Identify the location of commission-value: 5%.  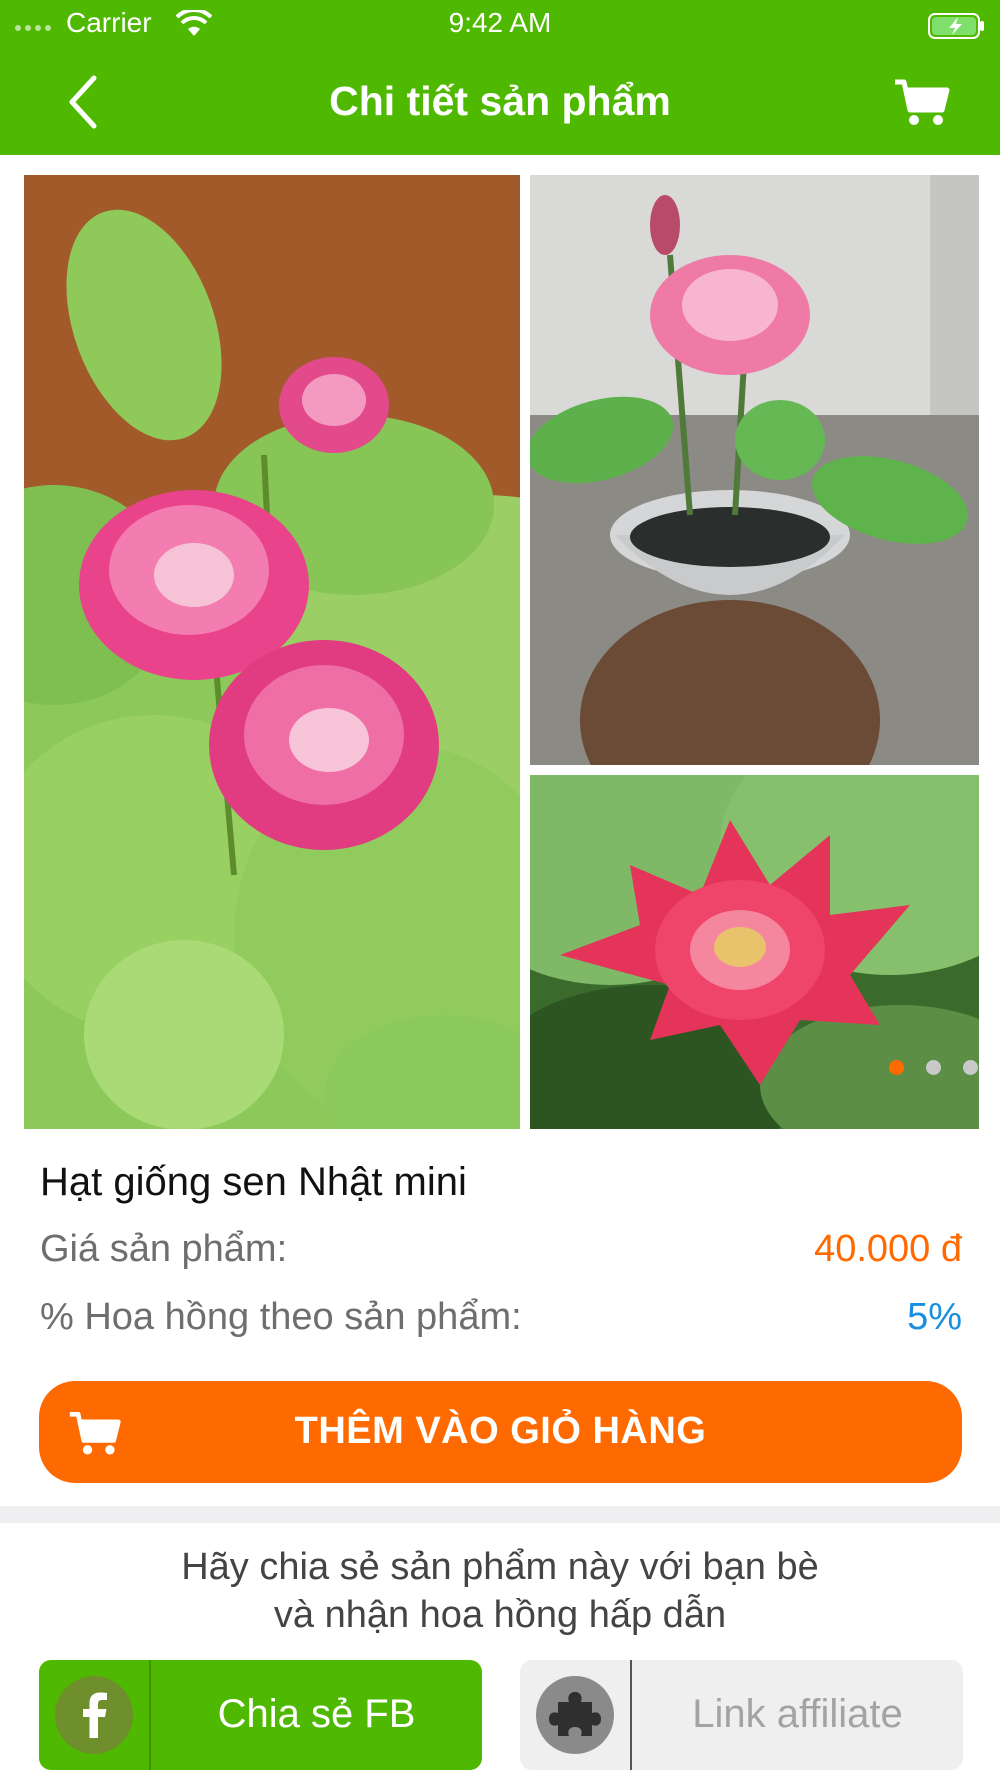
(934, 1317).